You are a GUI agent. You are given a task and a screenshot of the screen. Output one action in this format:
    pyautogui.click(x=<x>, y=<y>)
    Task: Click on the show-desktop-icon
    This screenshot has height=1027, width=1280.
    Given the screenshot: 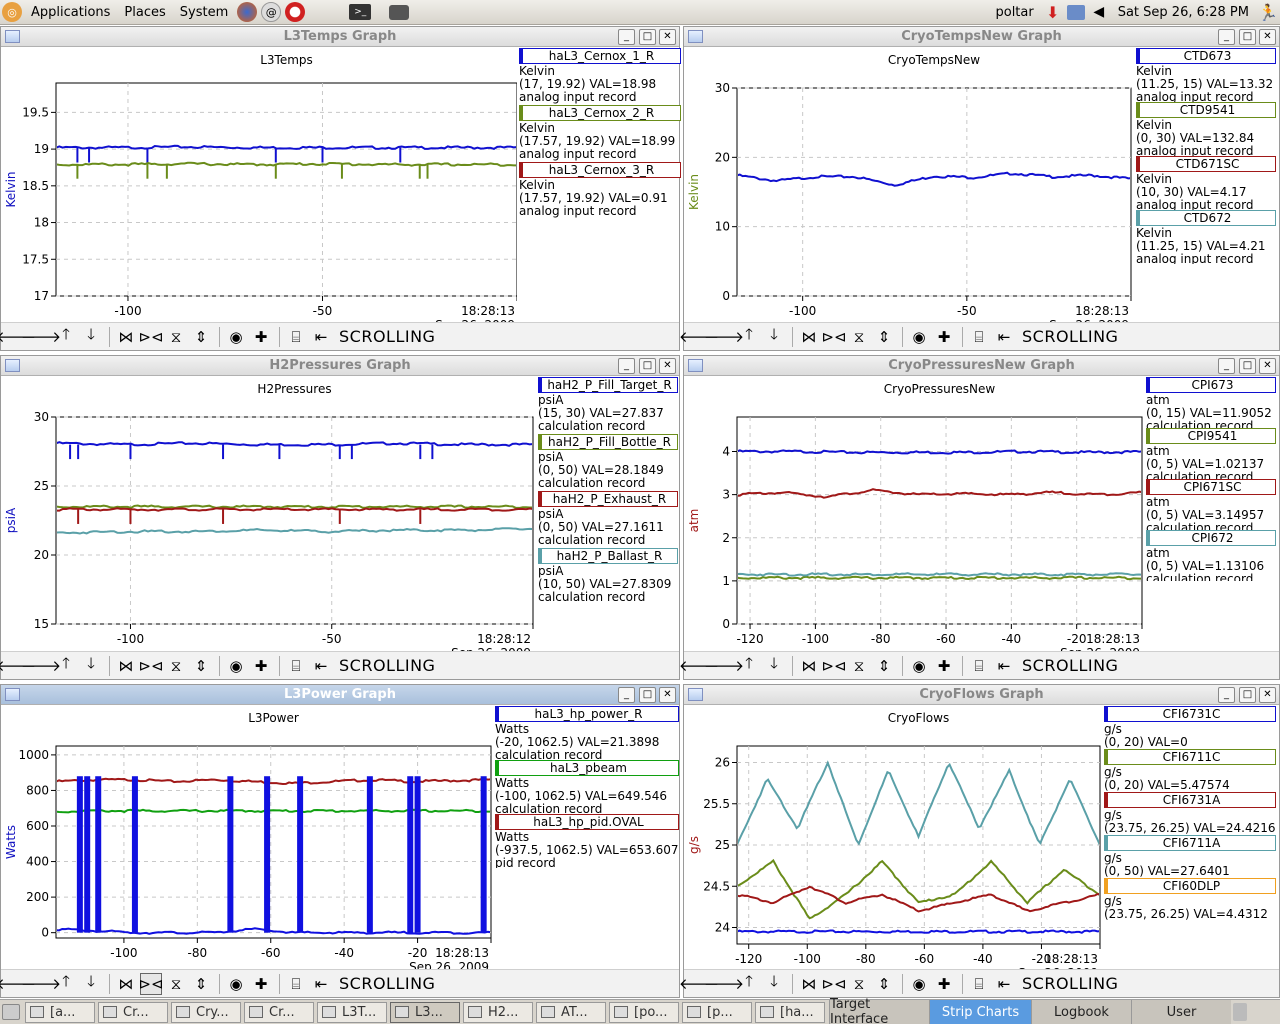 What is the action you would take?
    pyautogui.click(x=11, y=1012)
    